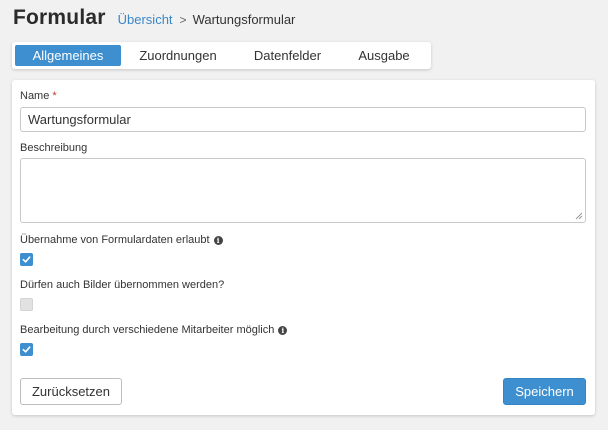 The width and height of the screenshot is (608, 430). I want to click on checkbox-formdata, so click(26, 259).